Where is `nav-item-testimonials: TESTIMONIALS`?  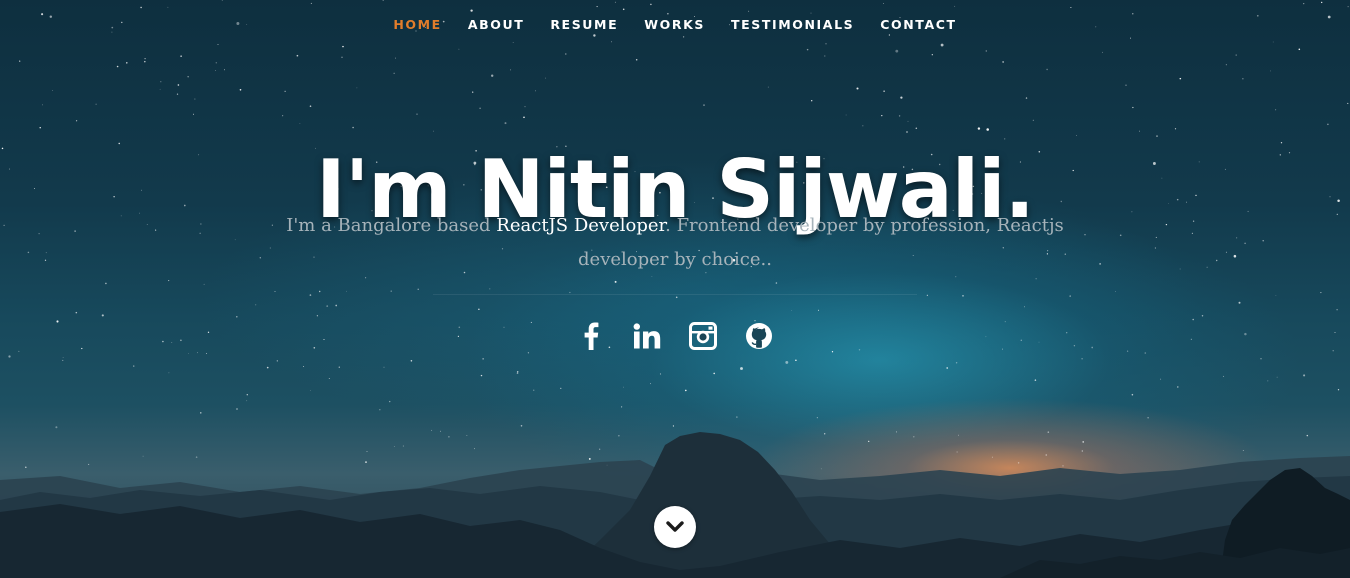 nav-item-testimonials: TESTIMONIALS is located at coordinates (792, 24).